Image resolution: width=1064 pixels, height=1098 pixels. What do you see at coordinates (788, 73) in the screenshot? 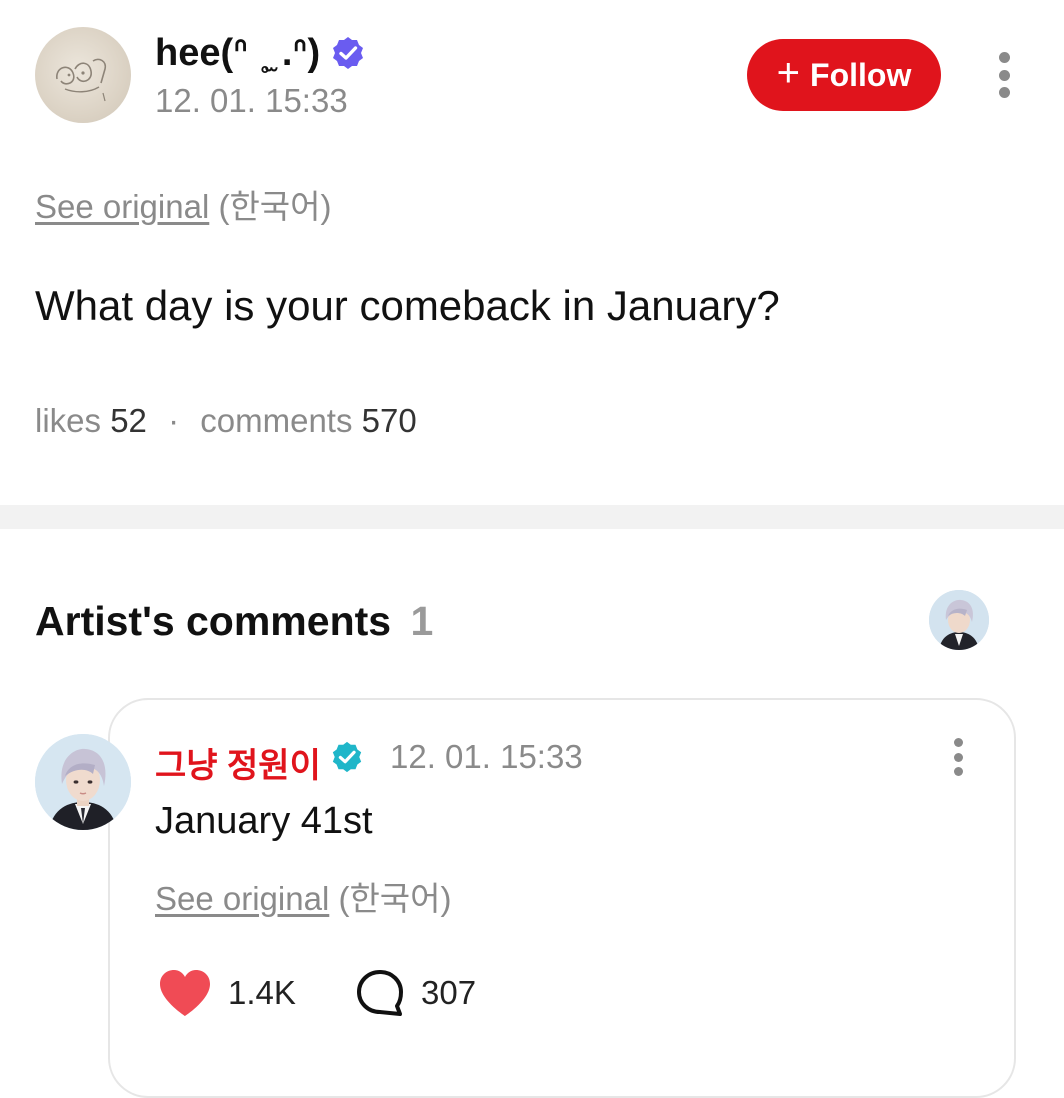
I see `plus-icon: +` at bounding box center [788, 73].